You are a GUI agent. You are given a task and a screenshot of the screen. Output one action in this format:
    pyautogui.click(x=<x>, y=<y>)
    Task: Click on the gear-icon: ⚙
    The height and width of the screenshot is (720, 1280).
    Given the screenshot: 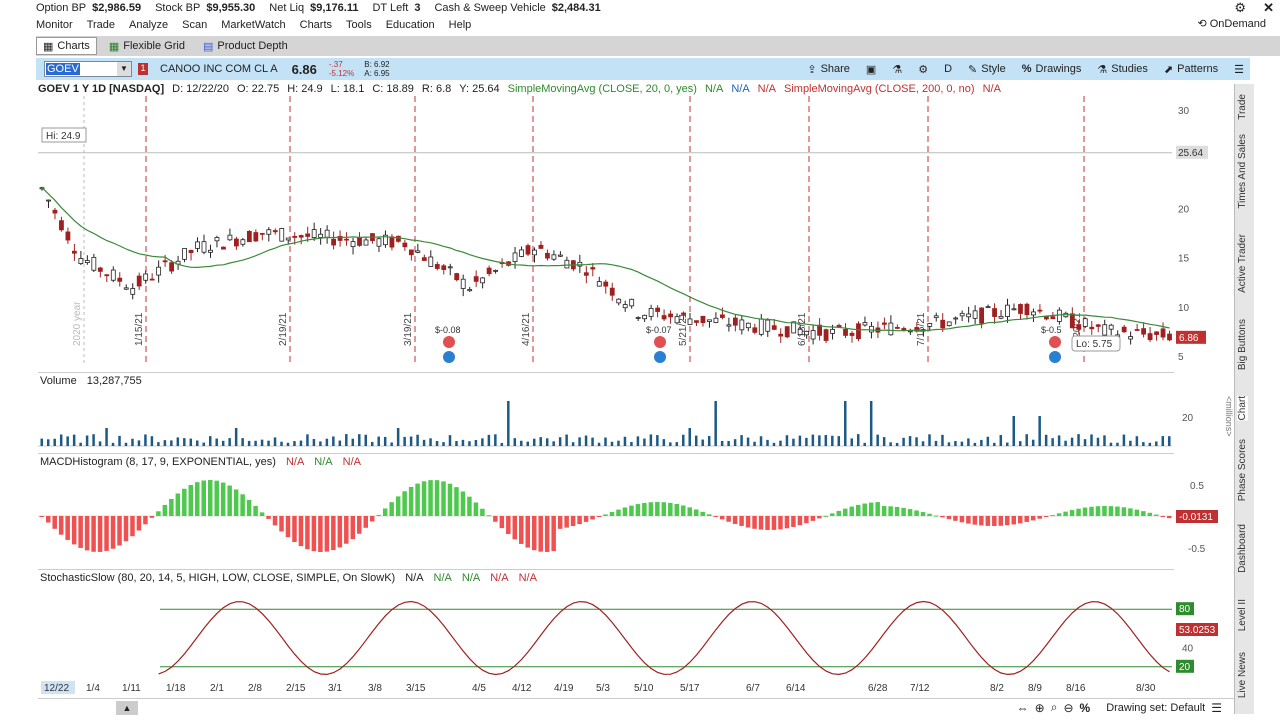 What is the action you would take?
    pyautogui.click(x=1240, y=8)
    